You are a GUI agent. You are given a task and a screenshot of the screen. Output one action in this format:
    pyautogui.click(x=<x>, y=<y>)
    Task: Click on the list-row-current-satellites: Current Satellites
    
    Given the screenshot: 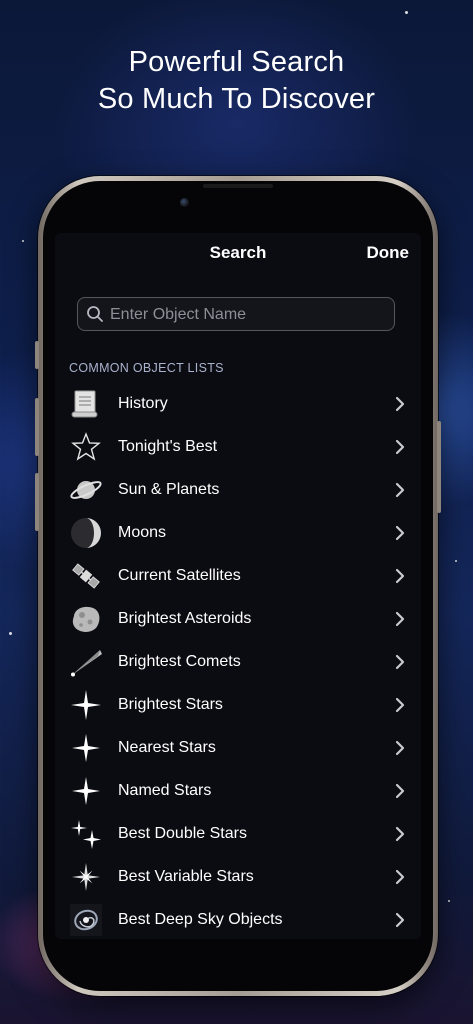 What is the action you would take?
    pyautogui.click(x=238, y=576)
    